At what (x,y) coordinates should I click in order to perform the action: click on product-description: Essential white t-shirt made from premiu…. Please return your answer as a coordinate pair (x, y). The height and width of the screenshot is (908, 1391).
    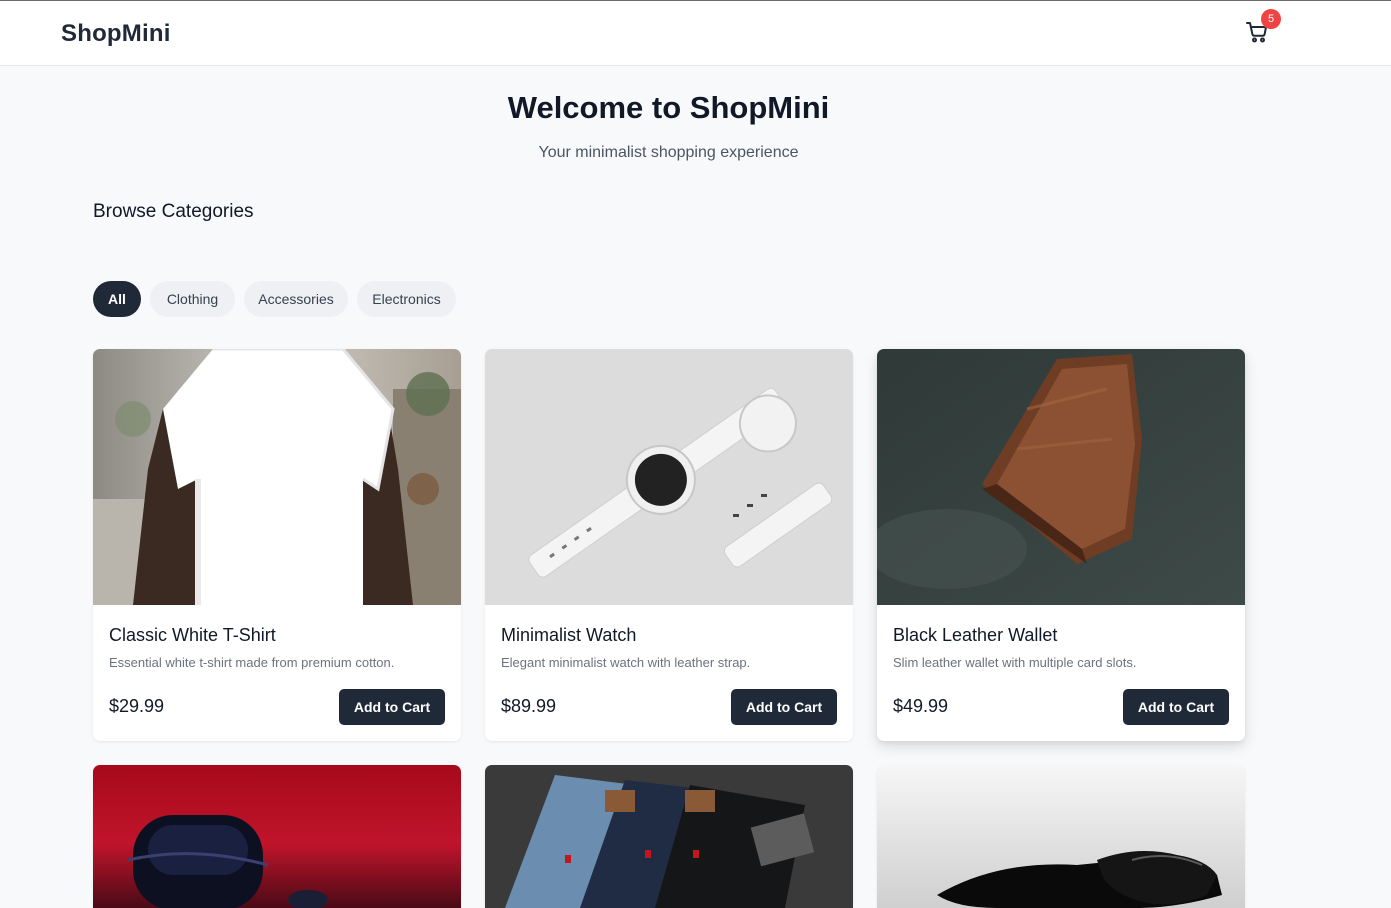
    Looking at the image, I should click on (252, 662).